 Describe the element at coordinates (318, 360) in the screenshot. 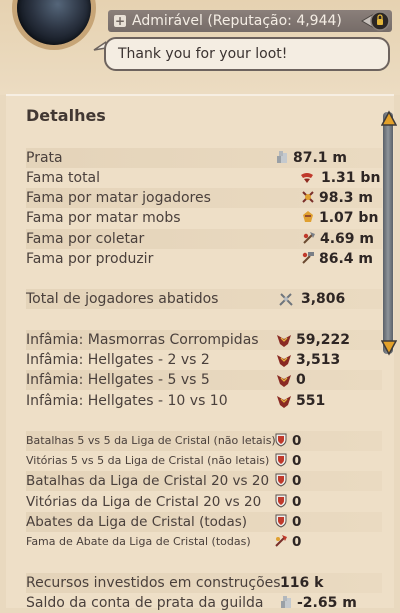

I see `stat-value: 3,513` at that location.